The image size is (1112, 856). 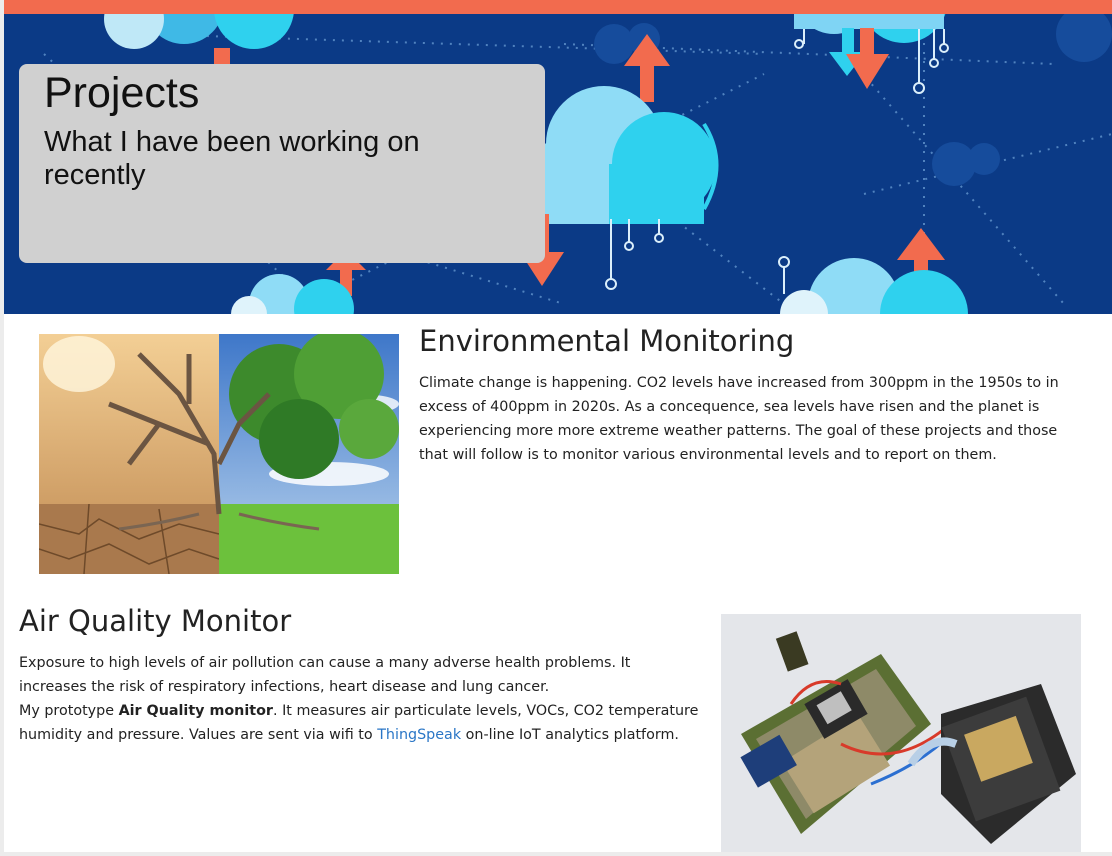 I want to click on tree-climate-photo, so click(x=219, y=454).